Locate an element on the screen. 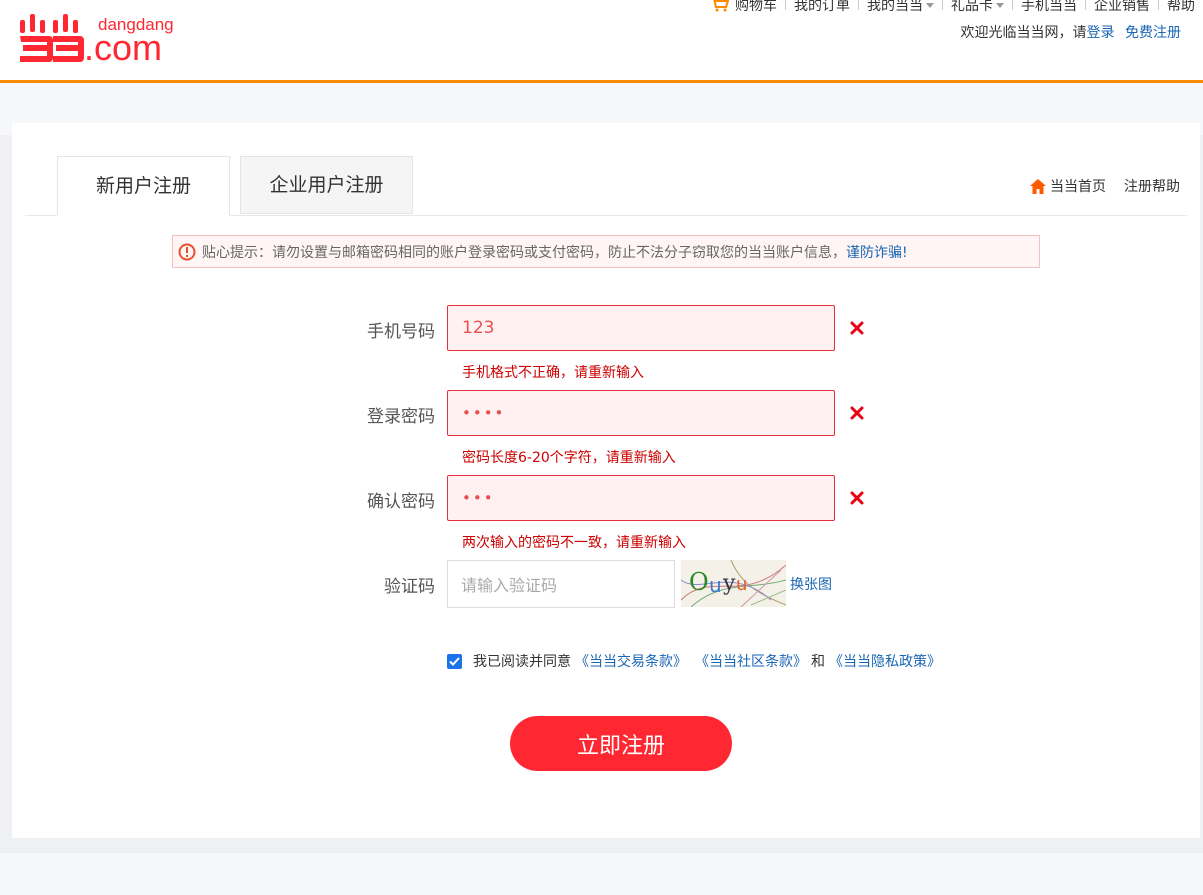 The image size is (1203, 895). top-navigation: 购物车 我的订单 我的当当 礼品卡 手机当当 企业销售 帮助 is located at coordinates (953, 8).